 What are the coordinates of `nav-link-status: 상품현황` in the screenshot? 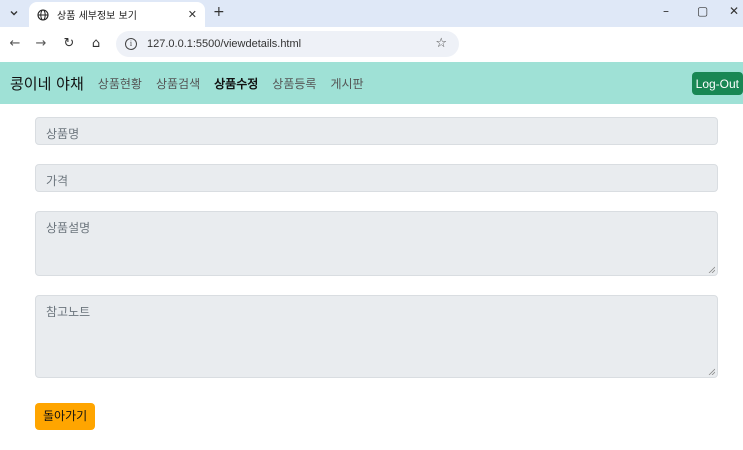 It's located at (120, 83).